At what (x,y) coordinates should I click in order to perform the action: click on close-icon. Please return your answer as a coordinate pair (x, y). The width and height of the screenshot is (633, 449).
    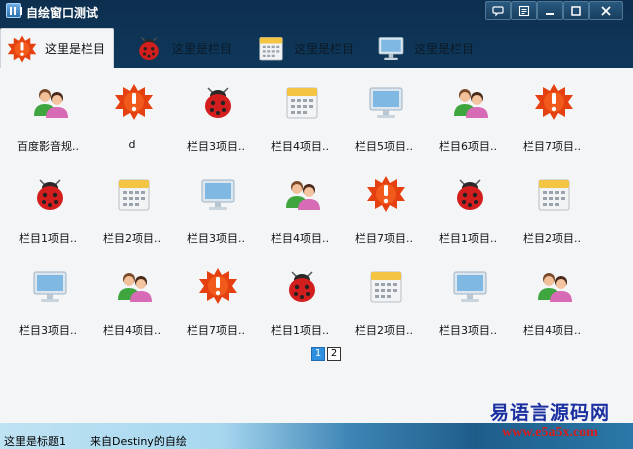
    Looking at the image, I should click on (606, 10).